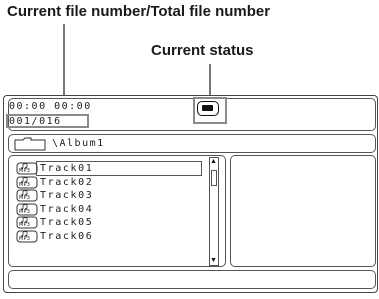  What do you see at coordinates (78, 143) in the screenshot?
I see `current-folder-path: \Album1` at bounding box center [78, 143].